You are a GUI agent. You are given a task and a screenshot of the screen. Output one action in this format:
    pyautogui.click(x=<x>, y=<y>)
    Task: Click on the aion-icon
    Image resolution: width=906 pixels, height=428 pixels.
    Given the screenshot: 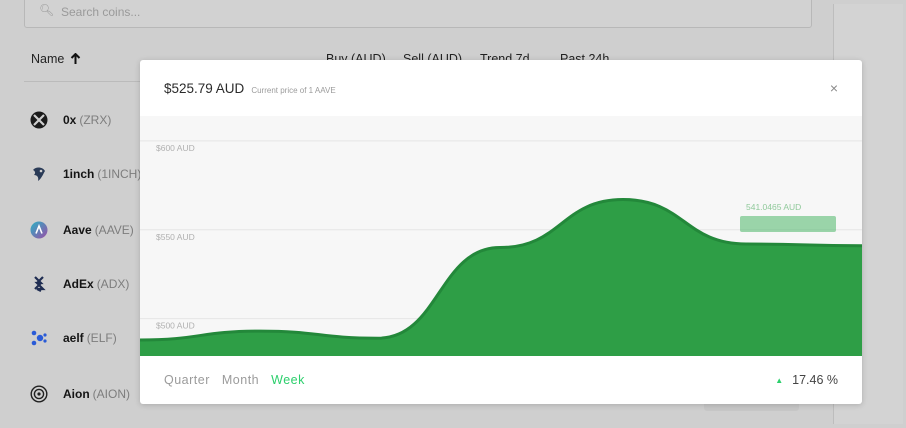 What is the action you would take?
    pyautogui.click(x=39, y=394)
    